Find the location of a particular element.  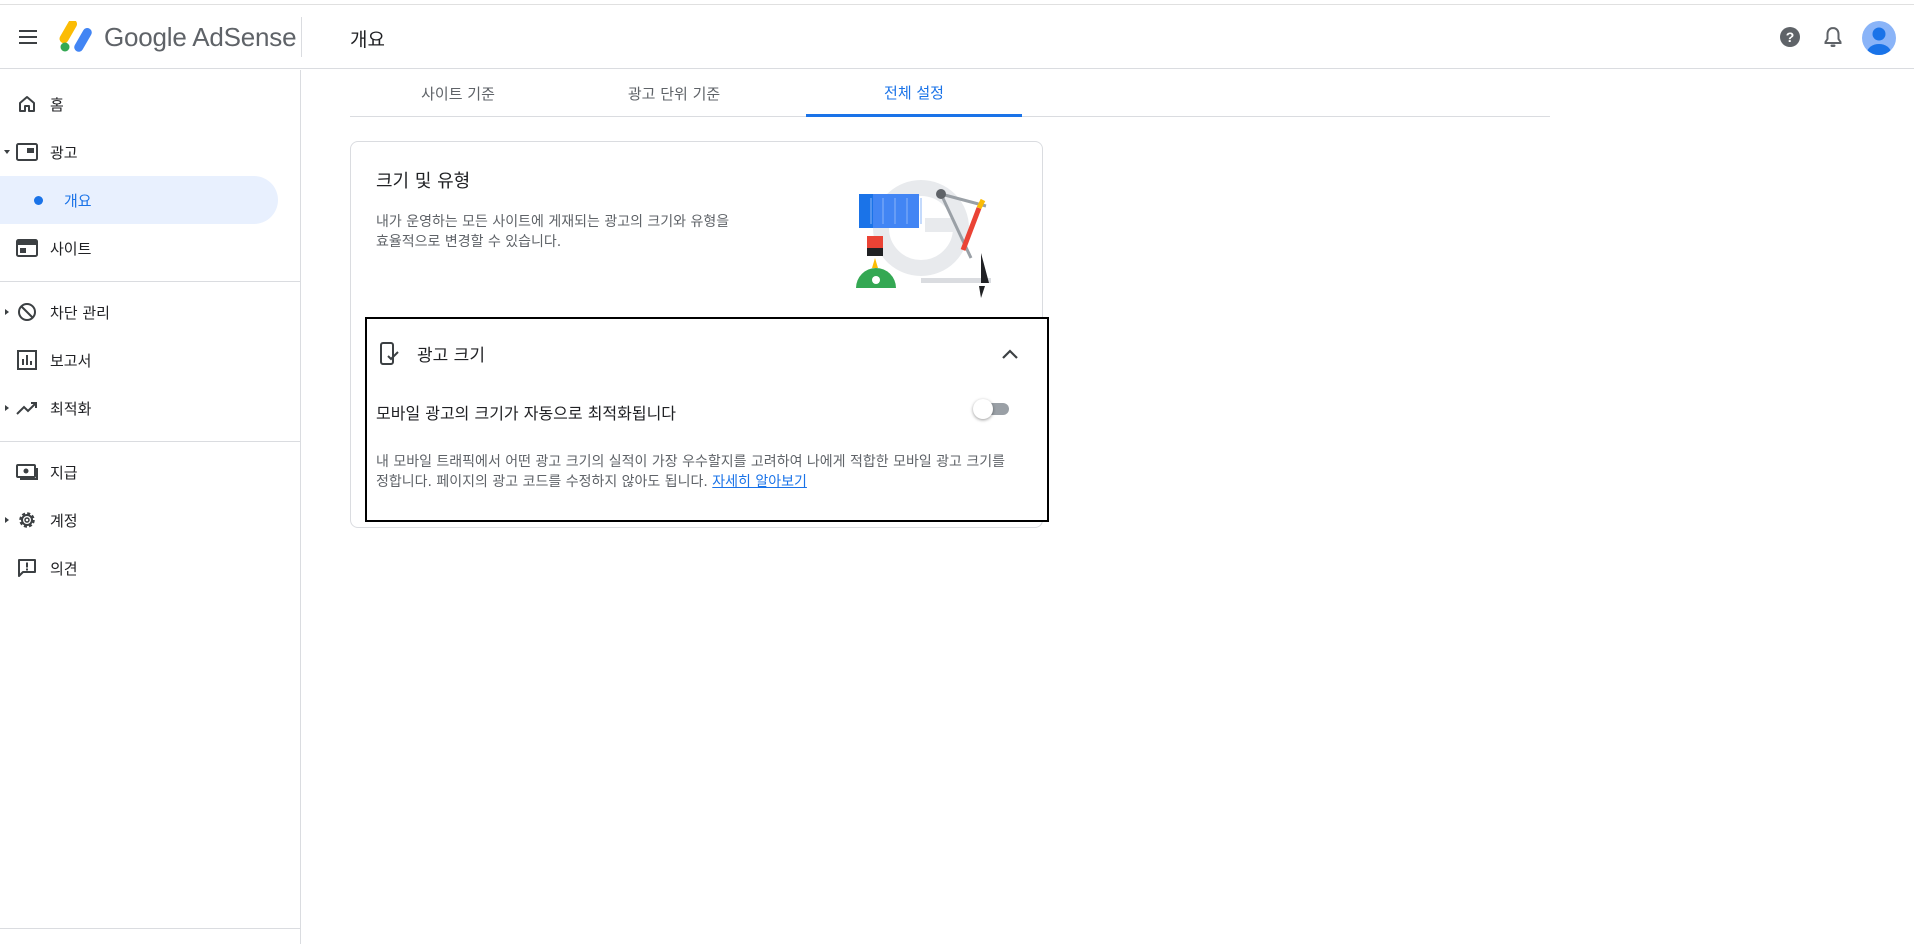

auto-optimize-toggle is located at coordinates (992, 409).